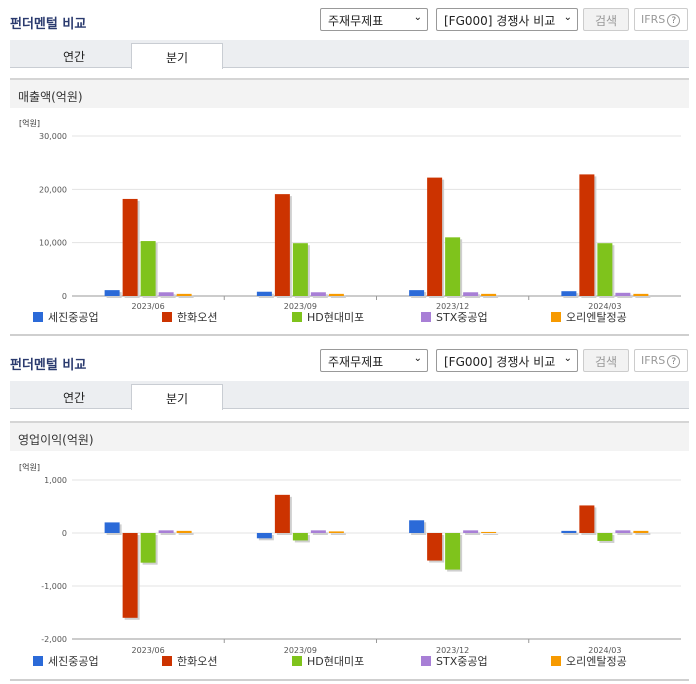 Image resolution: width=696 pixels, height=684 pixels. Describe the element at coordinates (54, 639) in the screenshot. I see `y-tick-label: -2,000` at that location.